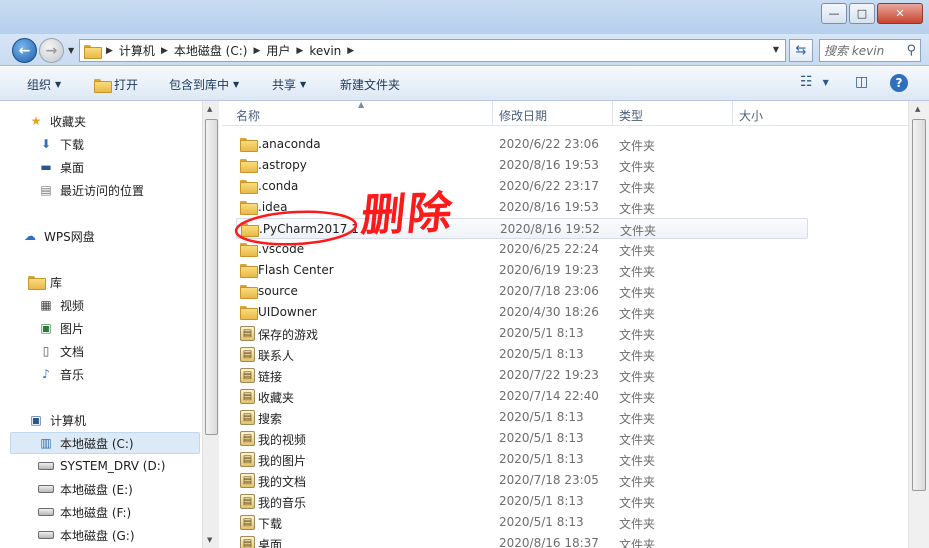  Describe the element at coordinates (248, 115) in the screenshot. I see `column-name: 名称` at that location.